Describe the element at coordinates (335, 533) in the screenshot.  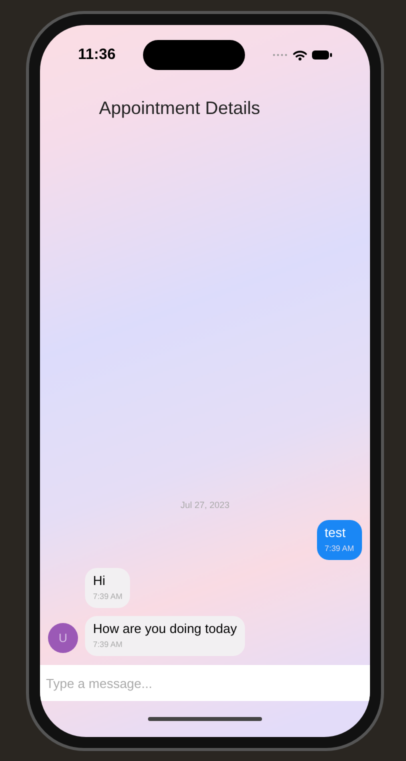
I see `message-text: test` at that location.